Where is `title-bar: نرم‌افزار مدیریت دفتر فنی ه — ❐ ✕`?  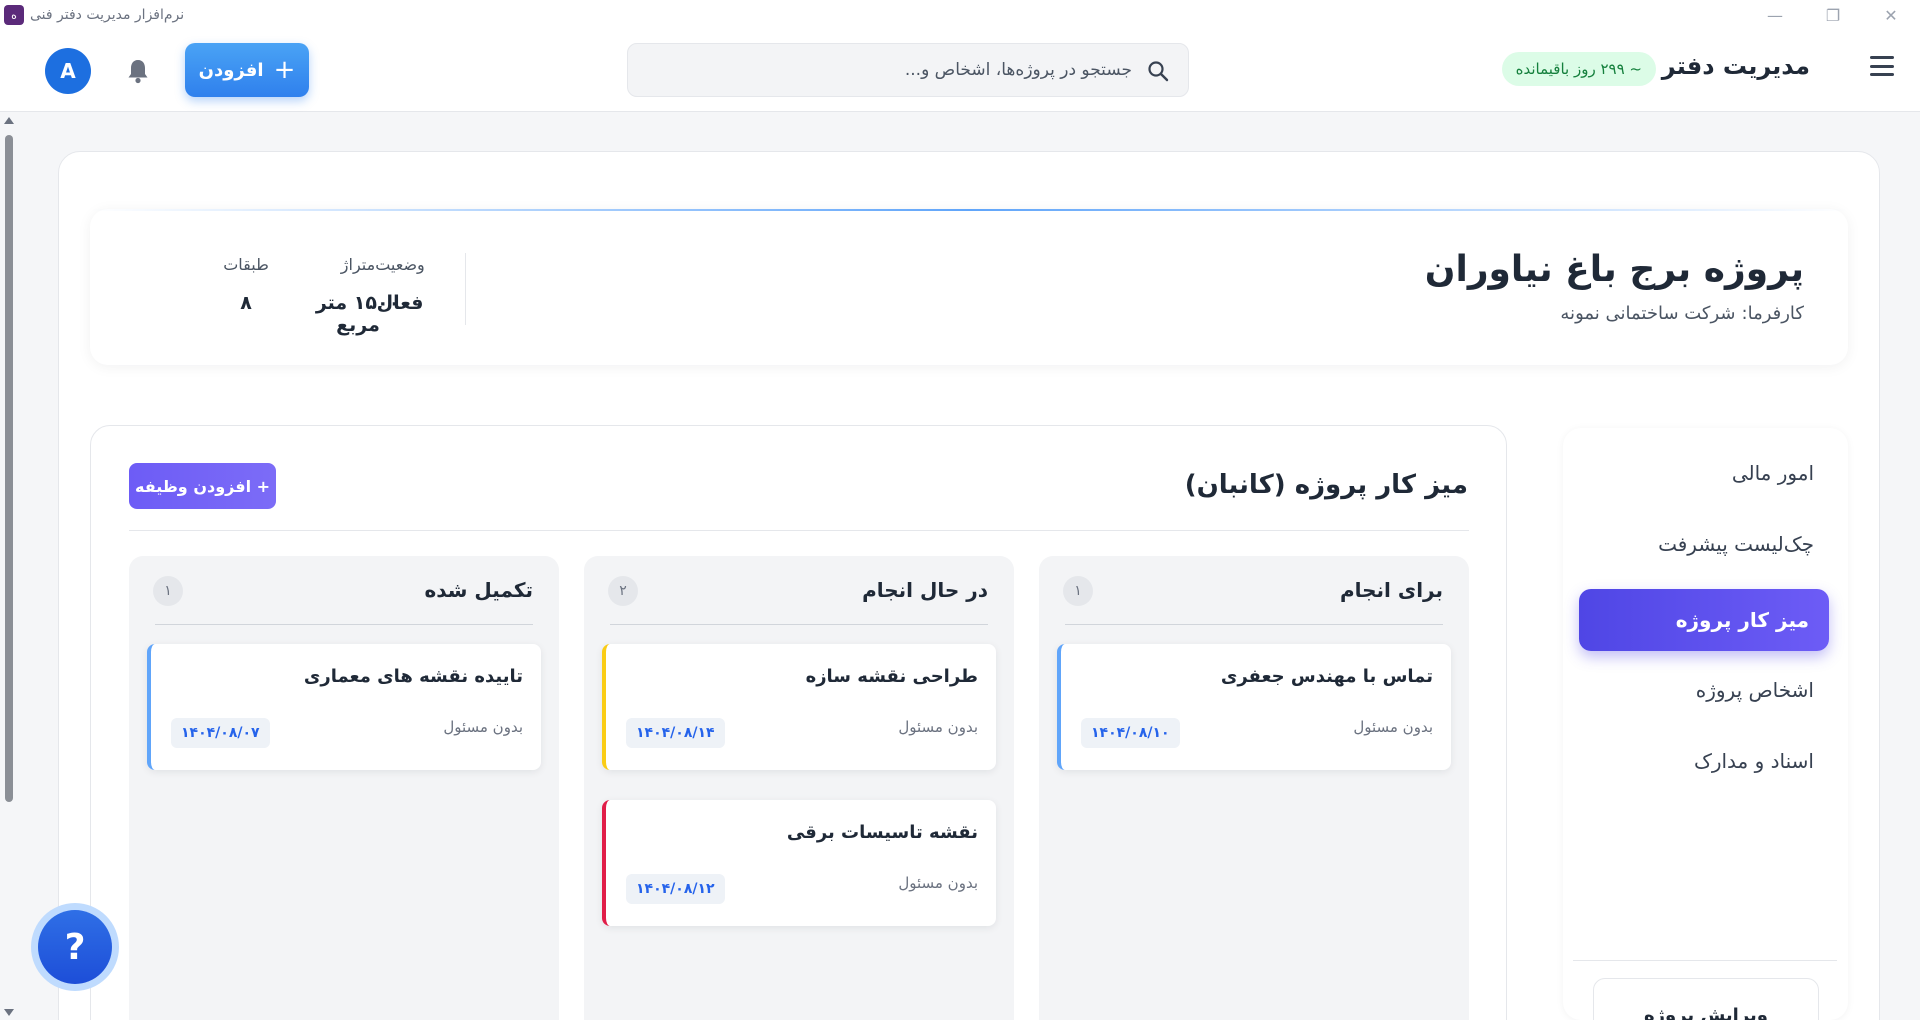 title-bar: نرم‌افزار مدیریت دفتر فنی ه — ❐ ✕ is located at coordinates (960, 15).